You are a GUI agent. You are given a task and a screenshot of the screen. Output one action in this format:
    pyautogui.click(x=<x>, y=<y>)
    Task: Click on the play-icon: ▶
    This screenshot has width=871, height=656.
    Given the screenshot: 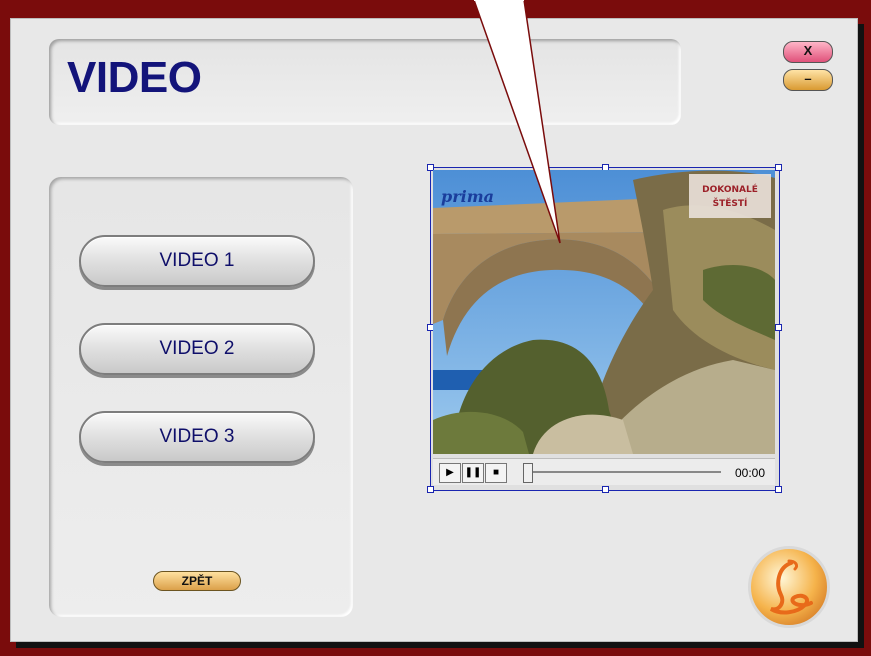 What is the action you would take?
    pyautogui.click(x=450, y=472)
    